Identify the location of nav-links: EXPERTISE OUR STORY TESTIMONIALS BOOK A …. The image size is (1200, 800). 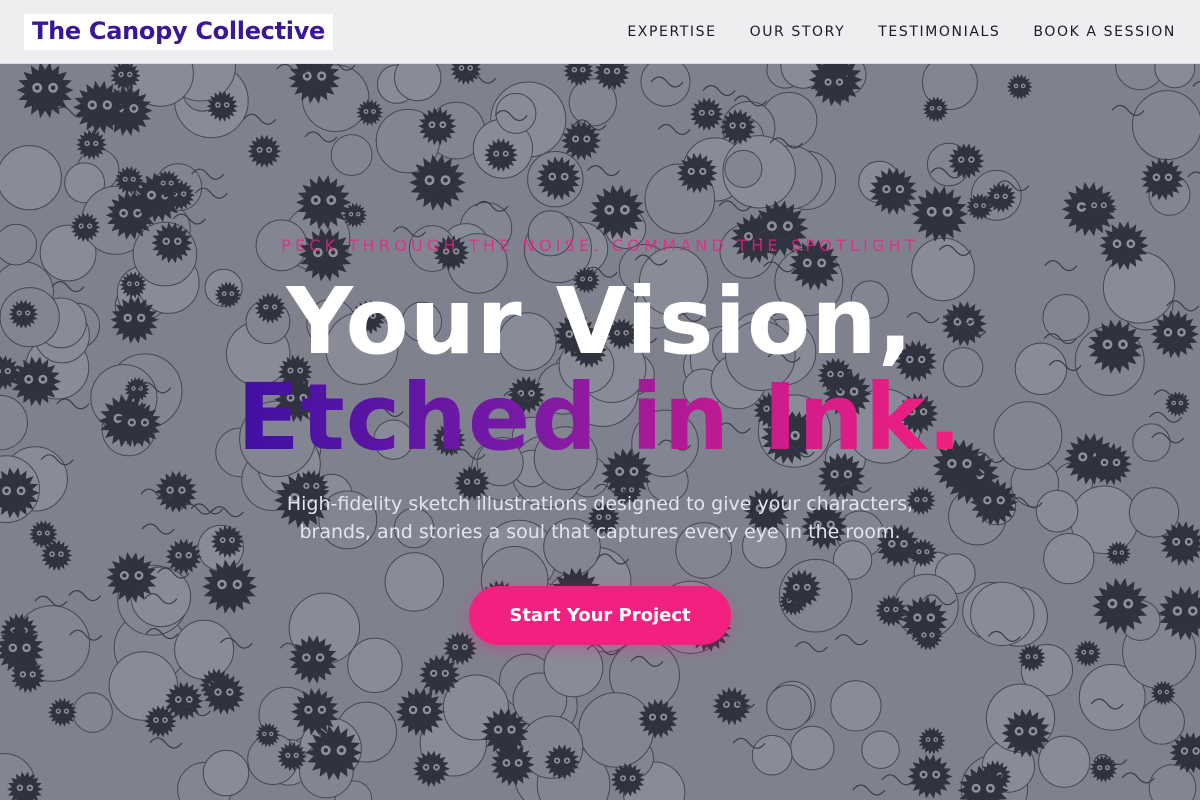
(901, 32).